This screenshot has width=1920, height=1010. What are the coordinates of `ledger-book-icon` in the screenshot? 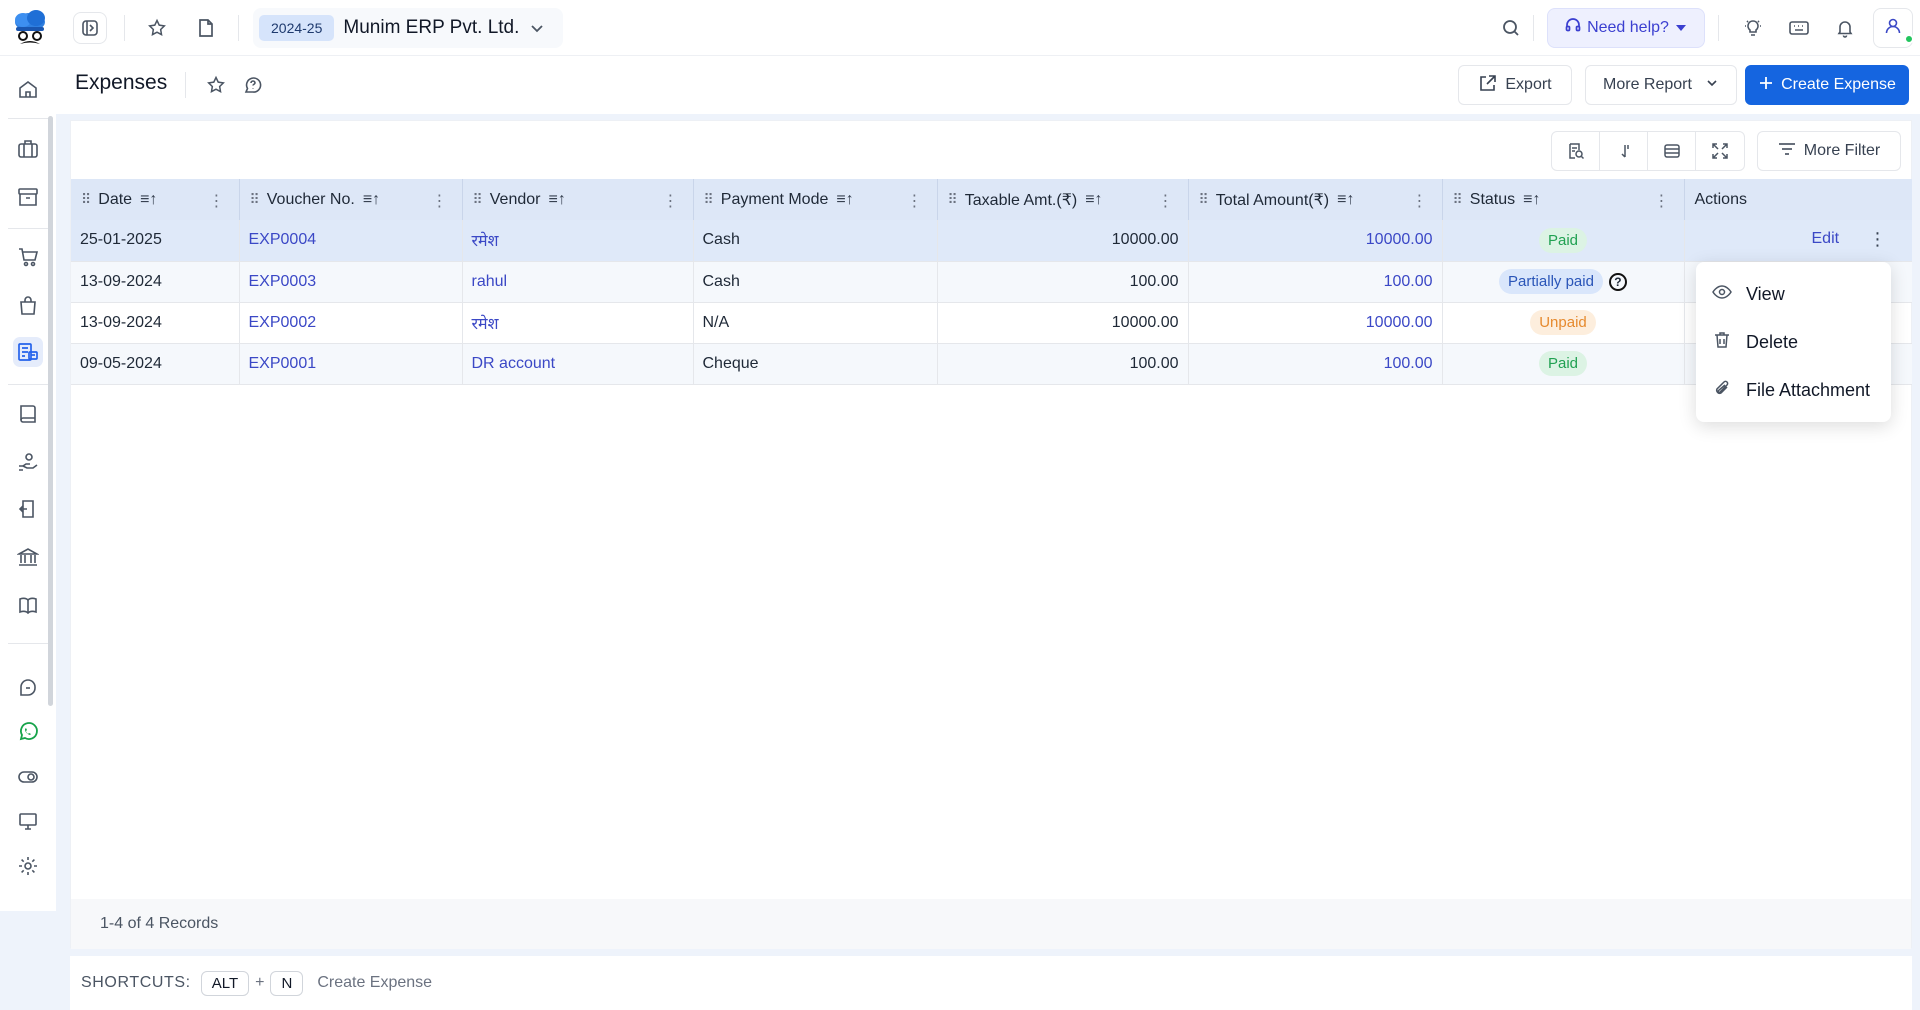 It's located at (28, 414).